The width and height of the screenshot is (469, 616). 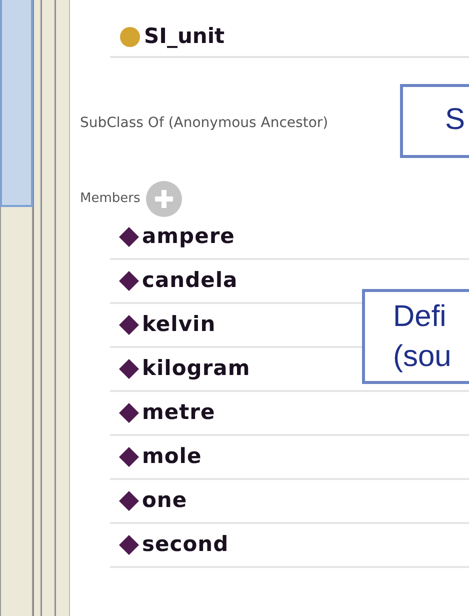 What do you see at coordinates (196, 369) in the screenshot?
I see `individual-name: kilogram` at bounding box center [196, 369].